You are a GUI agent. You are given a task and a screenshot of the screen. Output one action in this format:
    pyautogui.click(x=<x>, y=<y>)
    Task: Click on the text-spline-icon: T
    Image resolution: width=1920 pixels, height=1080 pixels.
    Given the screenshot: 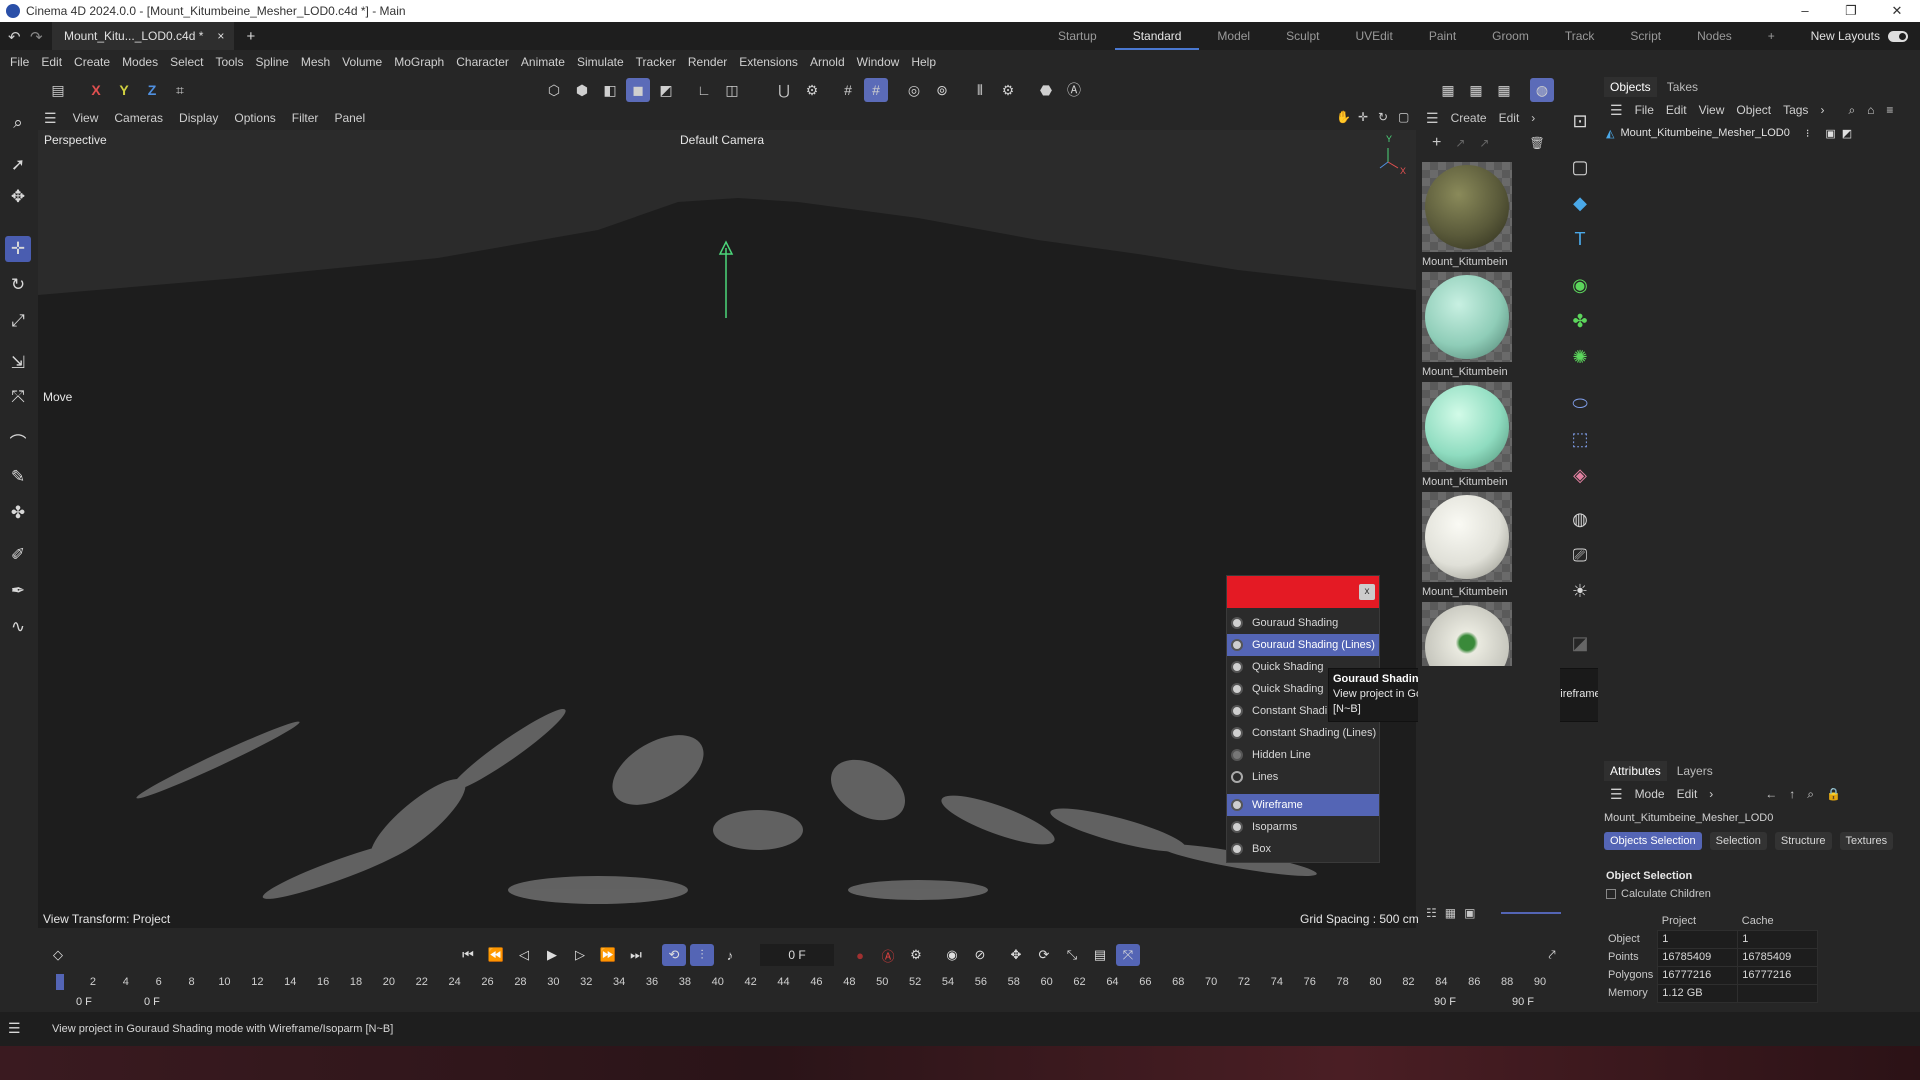 What is the action you would take?
    pyautogui.click(x=1580, y=239)
    